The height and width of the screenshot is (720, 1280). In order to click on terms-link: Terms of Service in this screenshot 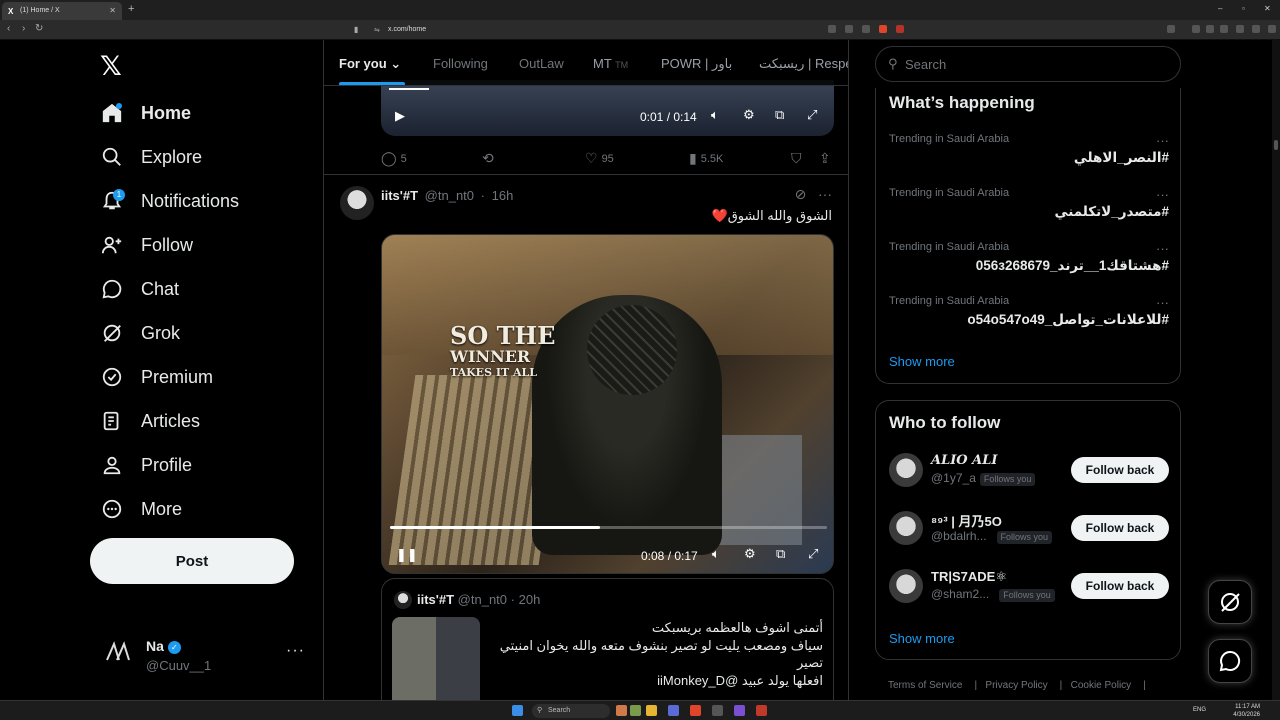, I will do `click(925, 685)`.